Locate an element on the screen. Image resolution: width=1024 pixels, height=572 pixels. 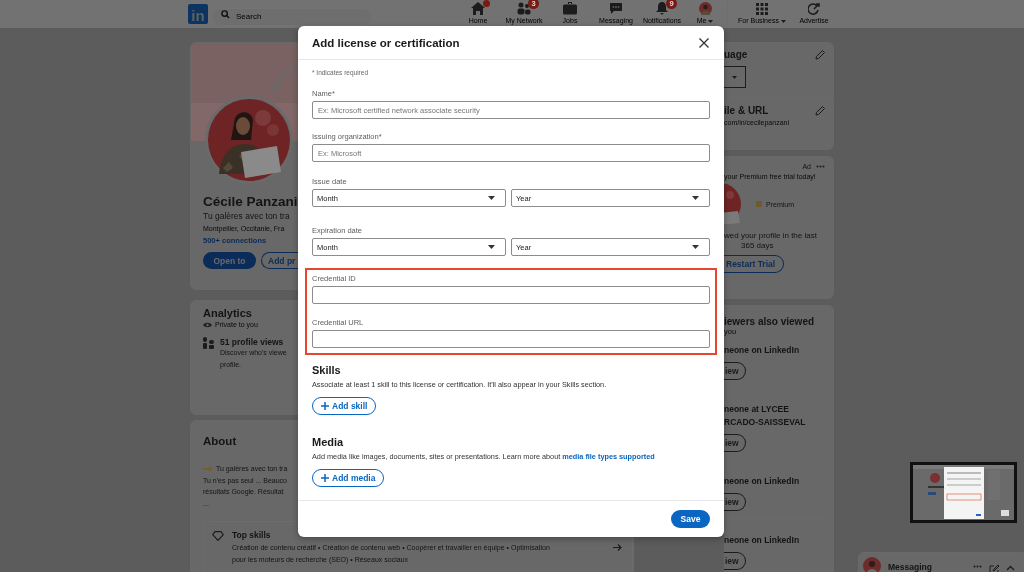
bell-icon is located at coordinates (662, 8).